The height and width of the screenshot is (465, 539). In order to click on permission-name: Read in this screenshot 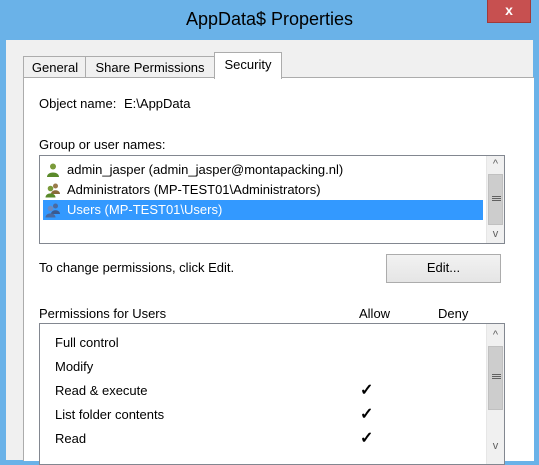, I will do `click(71, 438)`.